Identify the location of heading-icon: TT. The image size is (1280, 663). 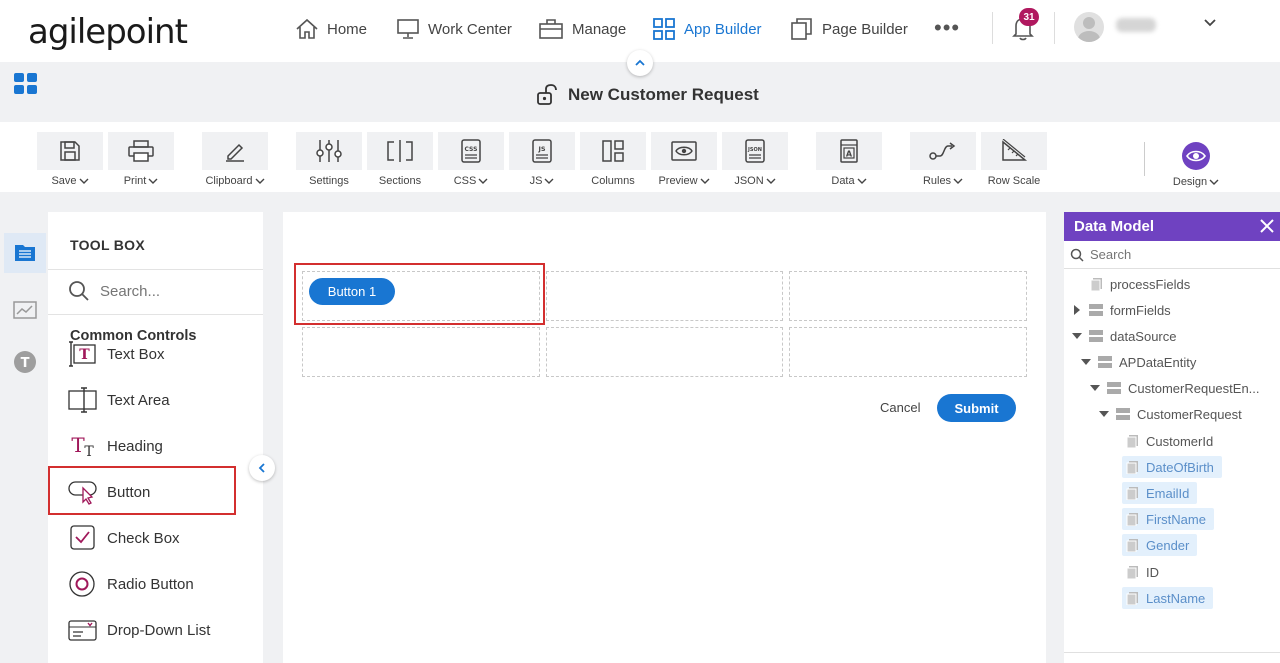
(82, 446).